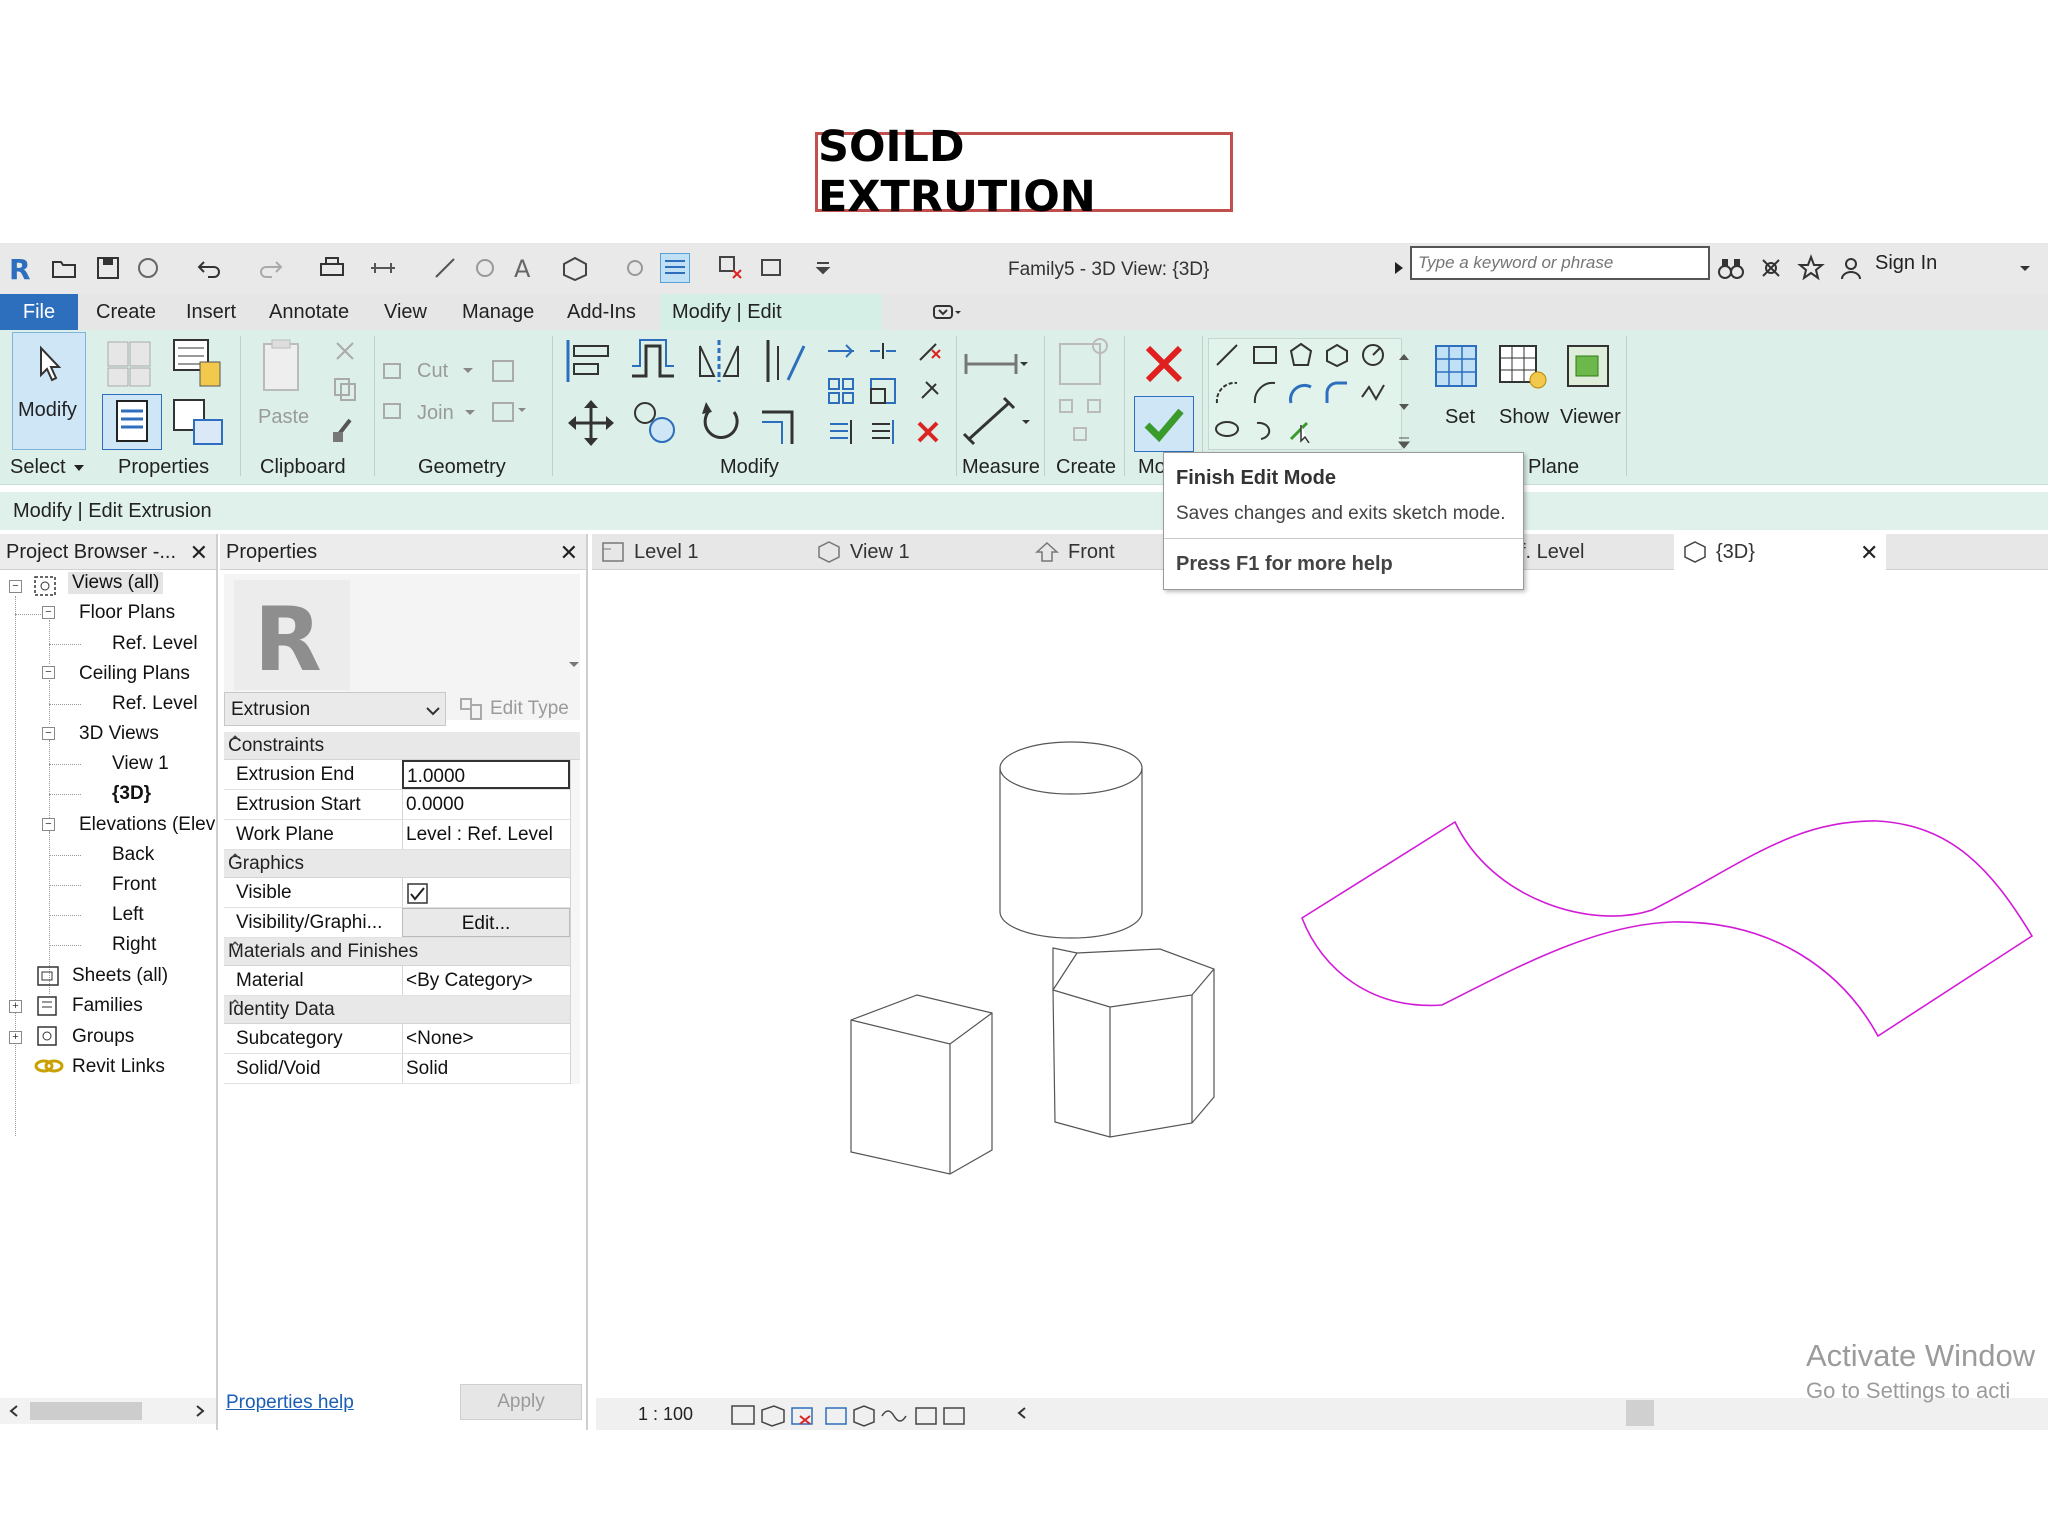  Describe the element at coordinates (591, 423) in the screenshot. I see `move-icon` at that location.